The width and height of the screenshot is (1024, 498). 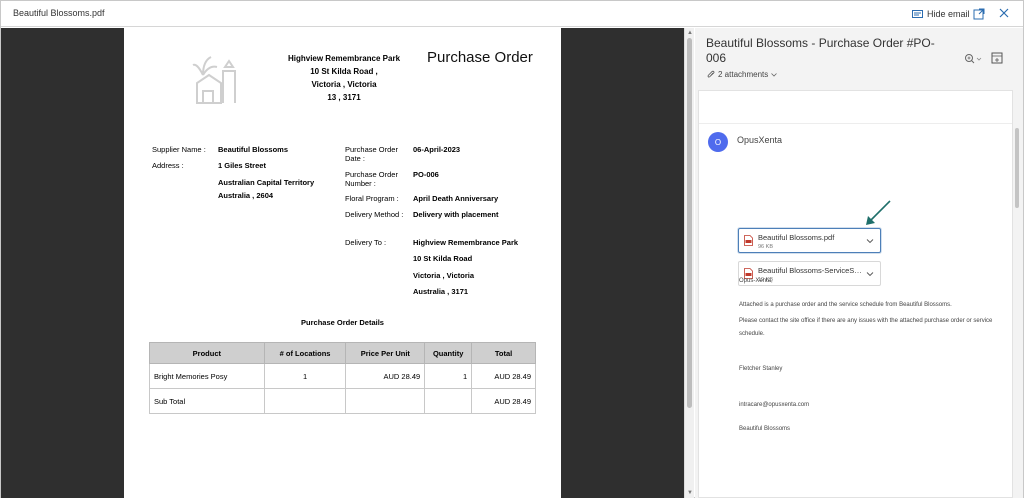 What do you see at coordinates (207, 353) in the screenshot?
I see `column-header: Product` at bounding box center [207, 353].